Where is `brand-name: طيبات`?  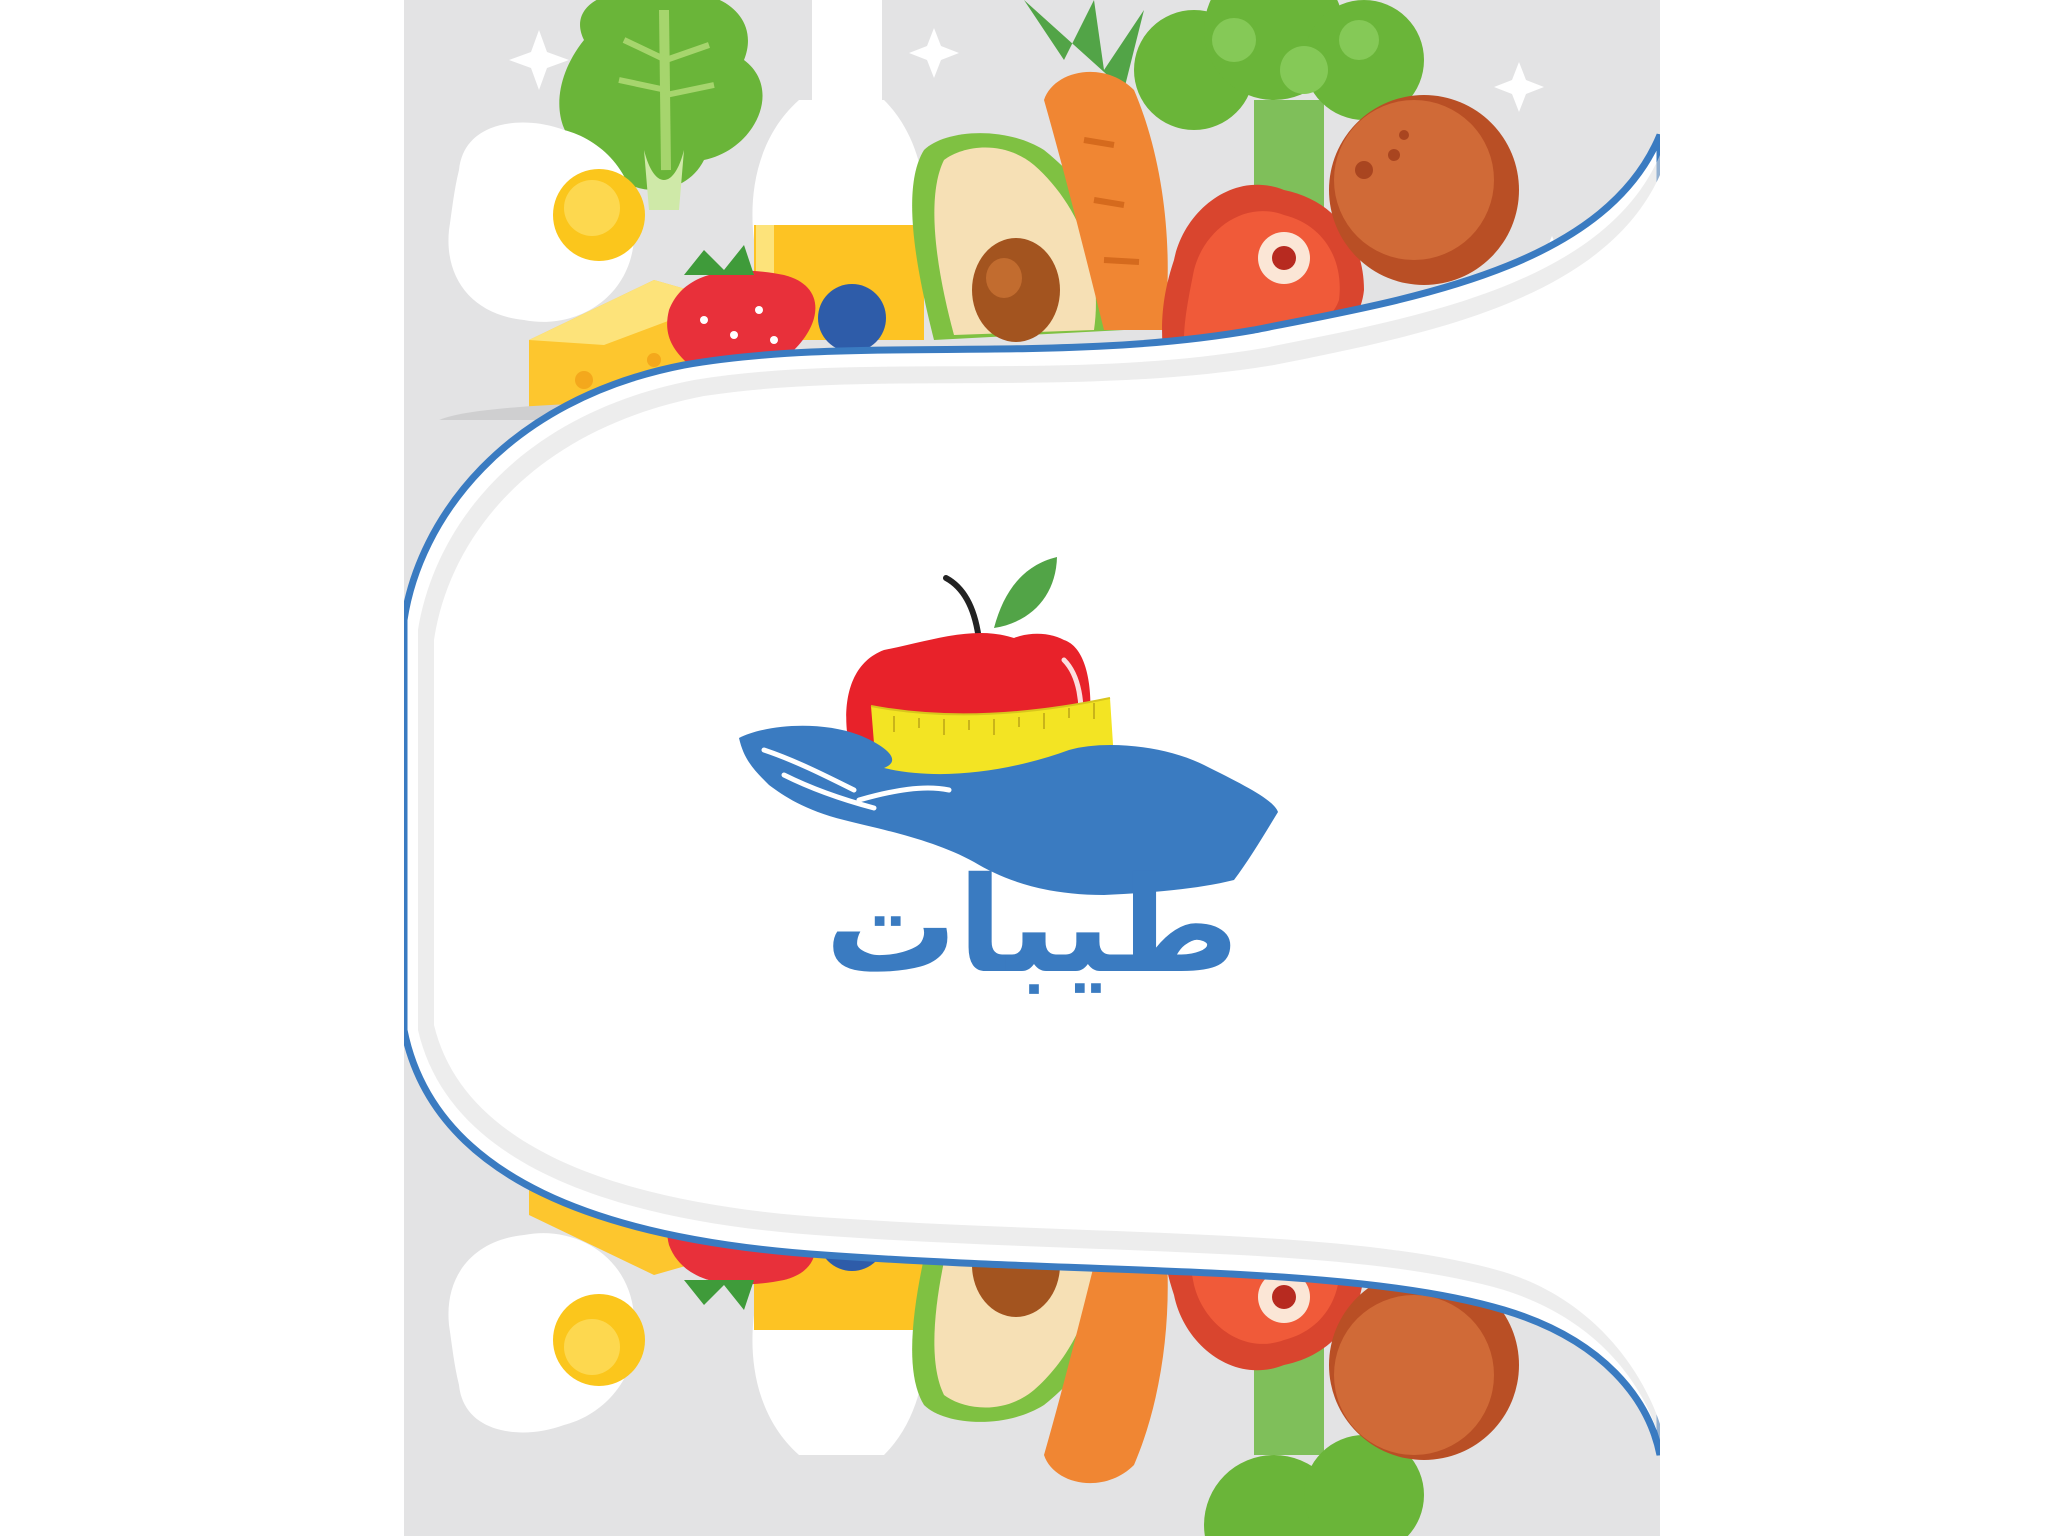
brand-name: طيبات is located at coordinates (1032, 926).